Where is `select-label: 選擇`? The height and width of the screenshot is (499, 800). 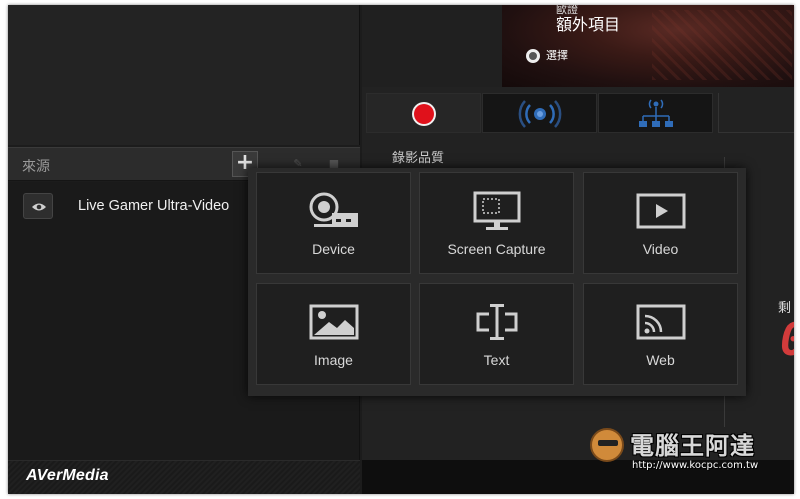 select-label: 選擇 is located at coordinates (557, 55).